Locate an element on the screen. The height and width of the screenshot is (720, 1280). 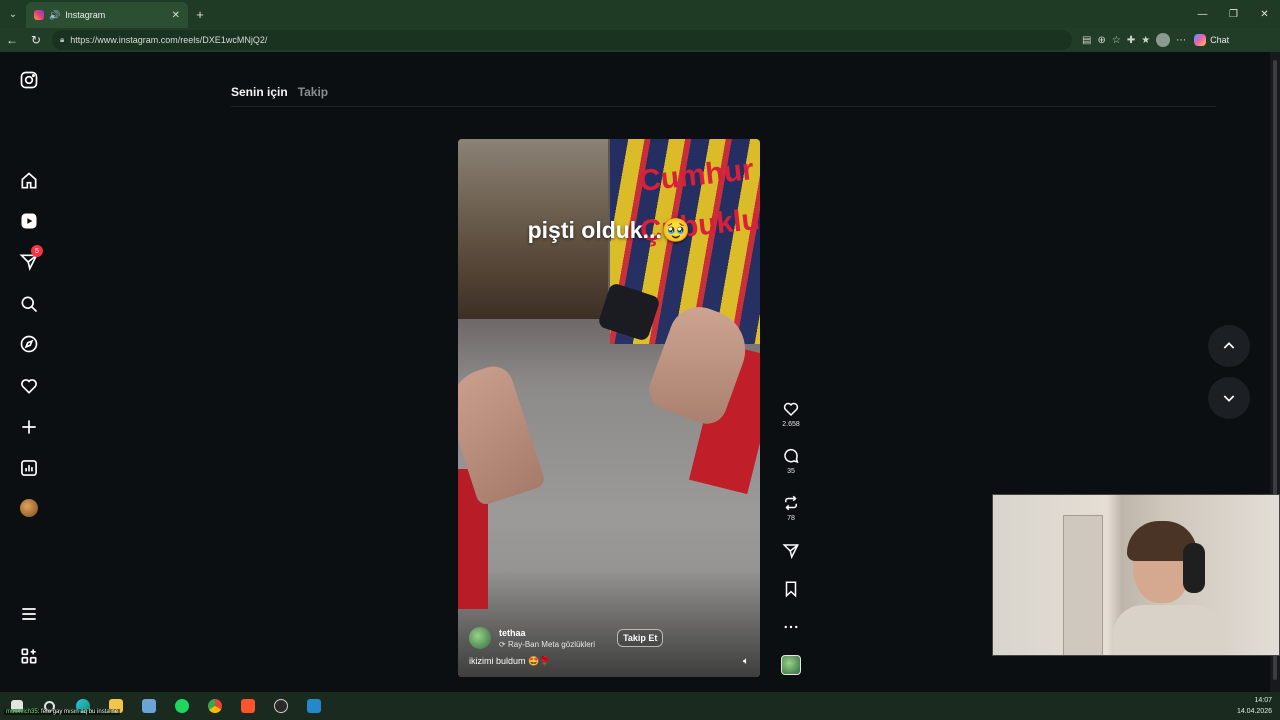
tab-actions-menu-icon: ⌄ is located at coordinates (13, 14).